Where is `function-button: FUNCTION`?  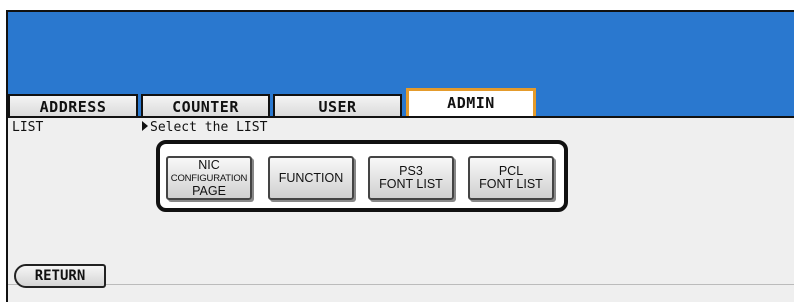
function-button: FUNCTION is located at coordinates (311, 178).